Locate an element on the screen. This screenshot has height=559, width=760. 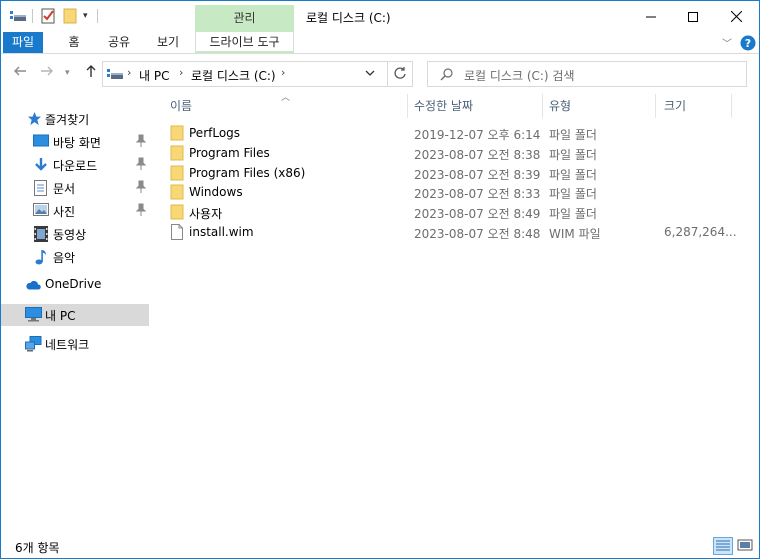
breadcrumb-this-pc: 내 PC is located at coordinates (154, 75).